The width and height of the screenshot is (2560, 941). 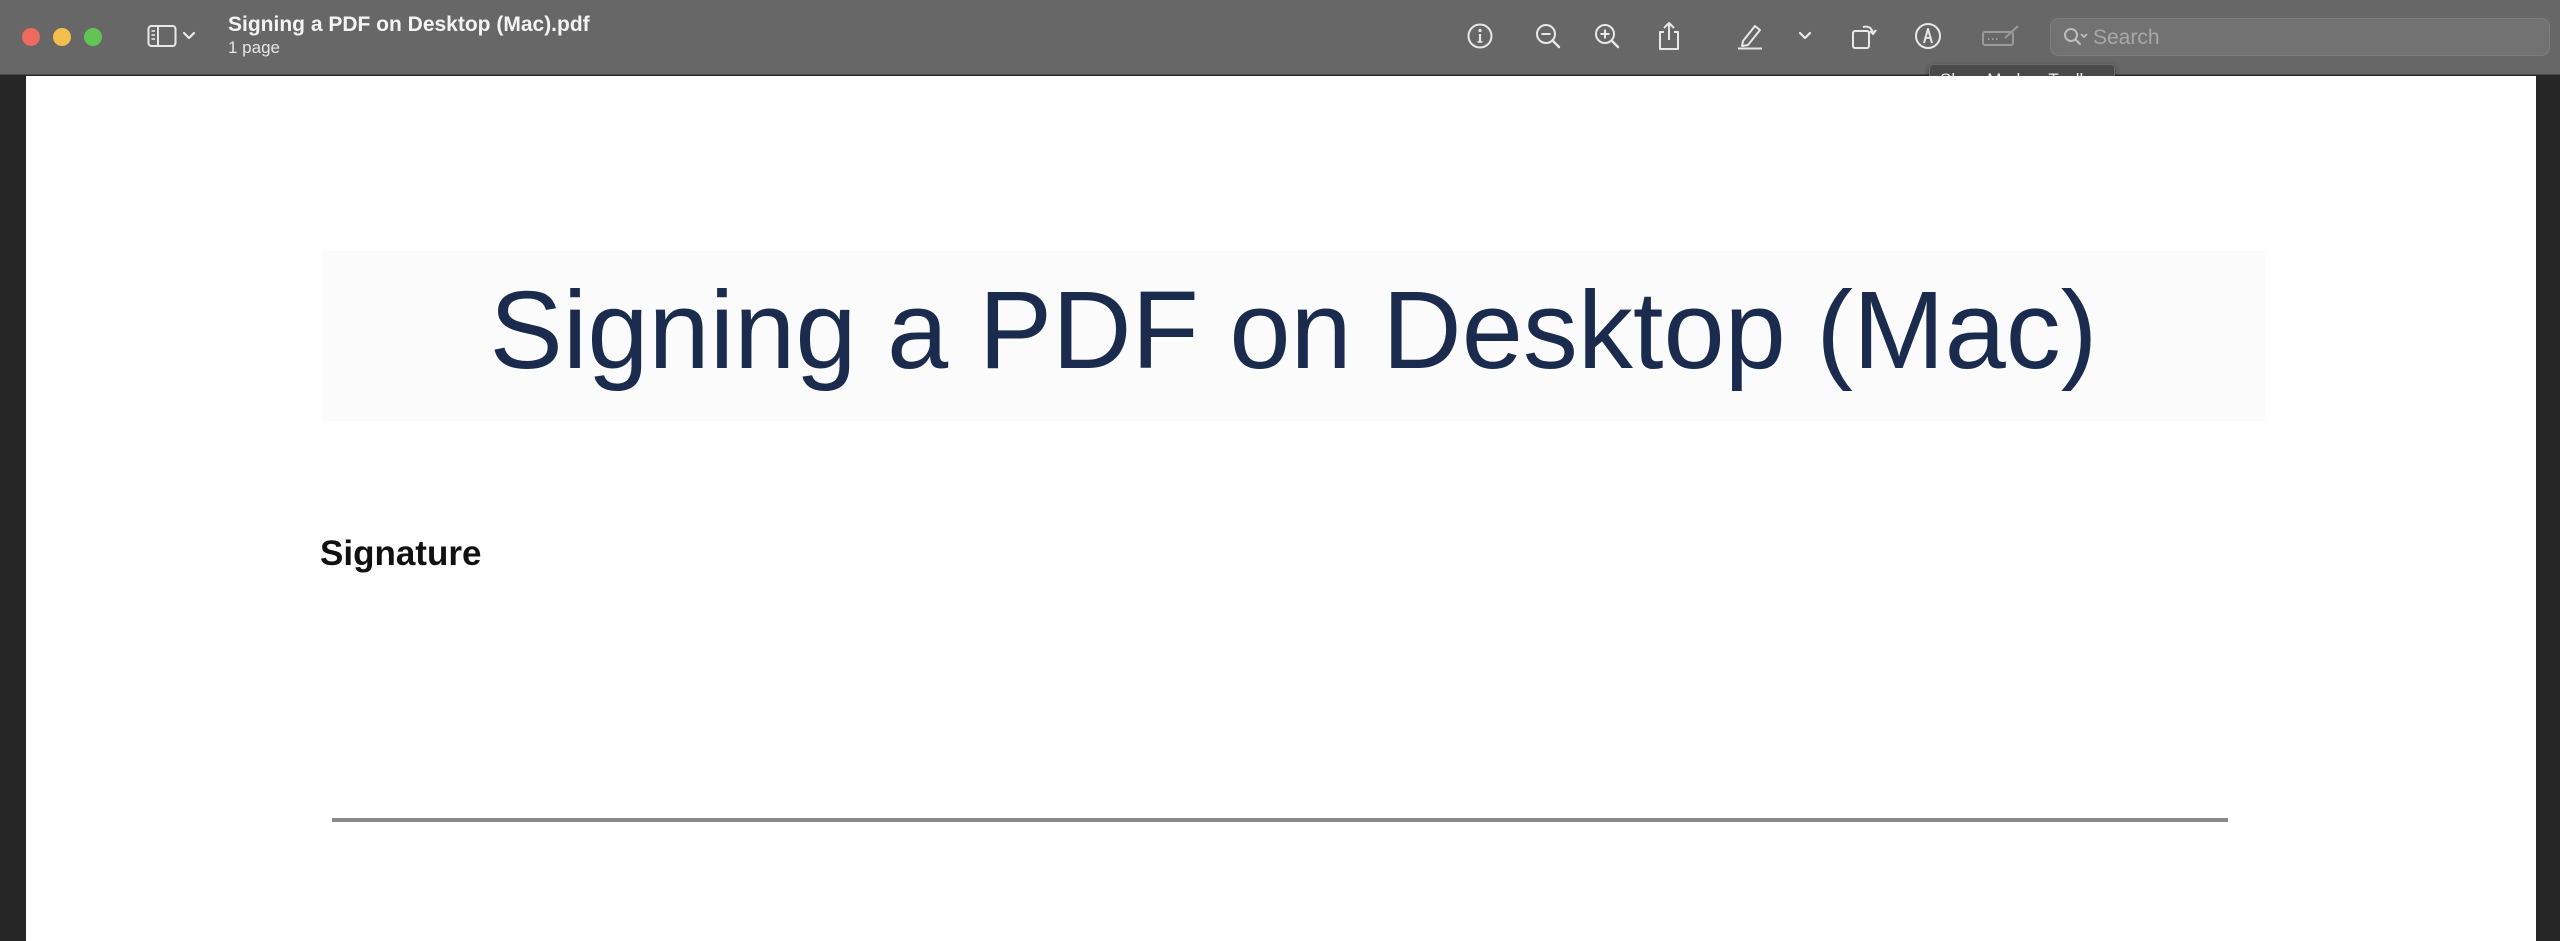 I want to click on highlight-button, so click(x=1750, y=36).